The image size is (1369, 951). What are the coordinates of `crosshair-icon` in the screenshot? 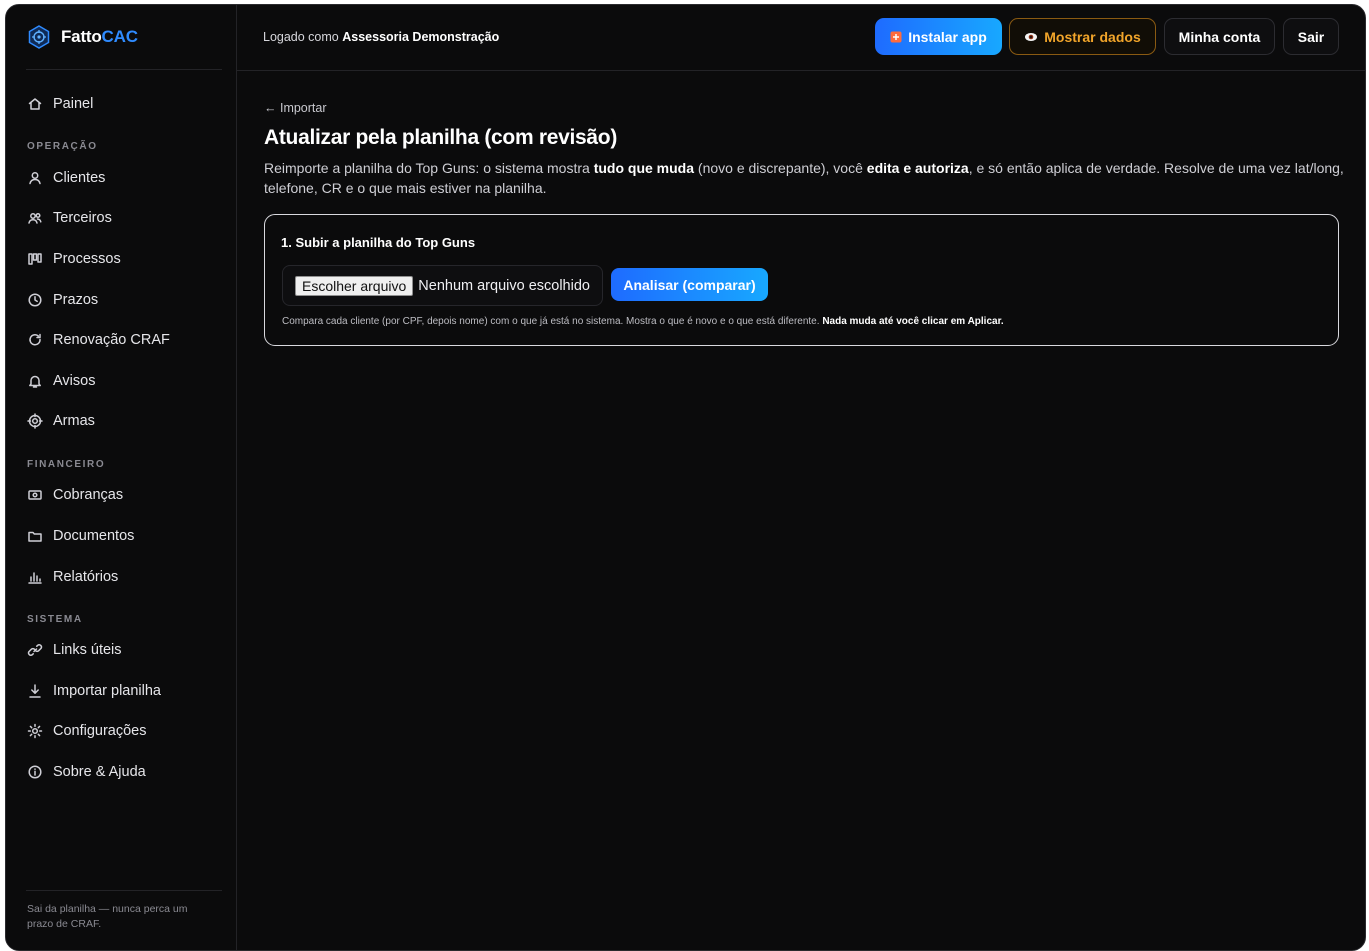 It's located at (35, 421).